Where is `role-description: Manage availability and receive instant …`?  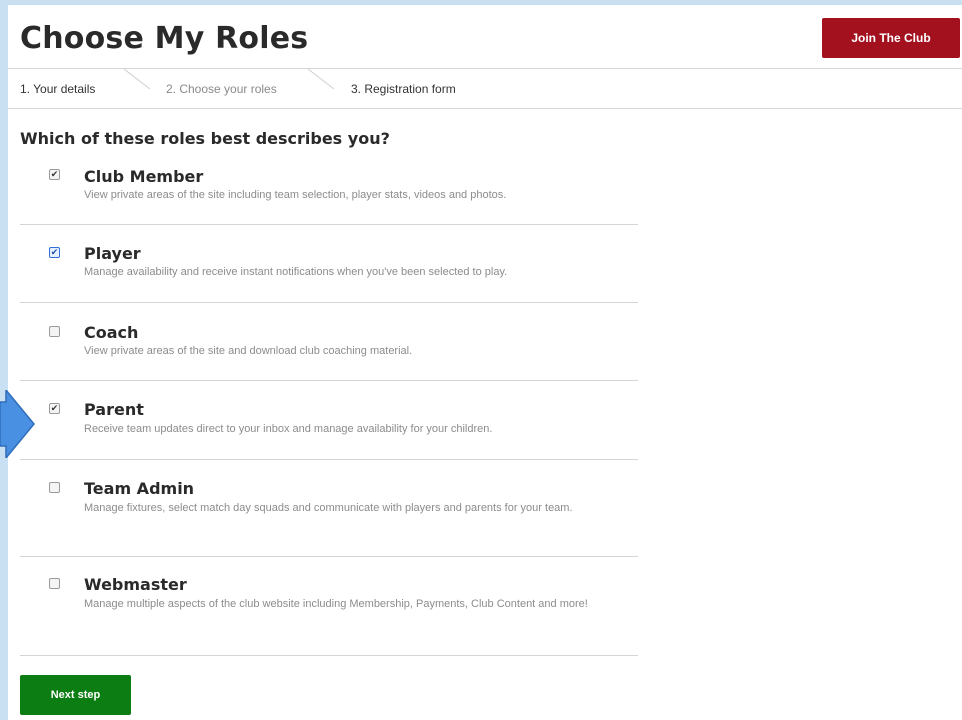
role-description: Manage availability and receive instant … is located at coordinates (296, 272).